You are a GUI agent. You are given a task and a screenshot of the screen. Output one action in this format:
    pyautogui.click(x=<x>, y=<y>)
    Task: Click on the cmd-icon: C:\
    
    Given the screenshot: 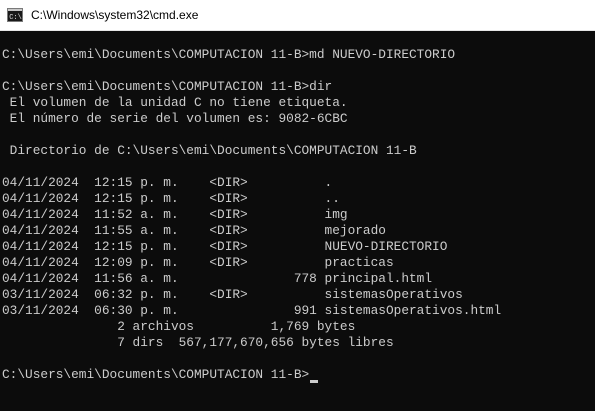 What is the action you would take?
    pyautogui.click(x=15, y=15)
    